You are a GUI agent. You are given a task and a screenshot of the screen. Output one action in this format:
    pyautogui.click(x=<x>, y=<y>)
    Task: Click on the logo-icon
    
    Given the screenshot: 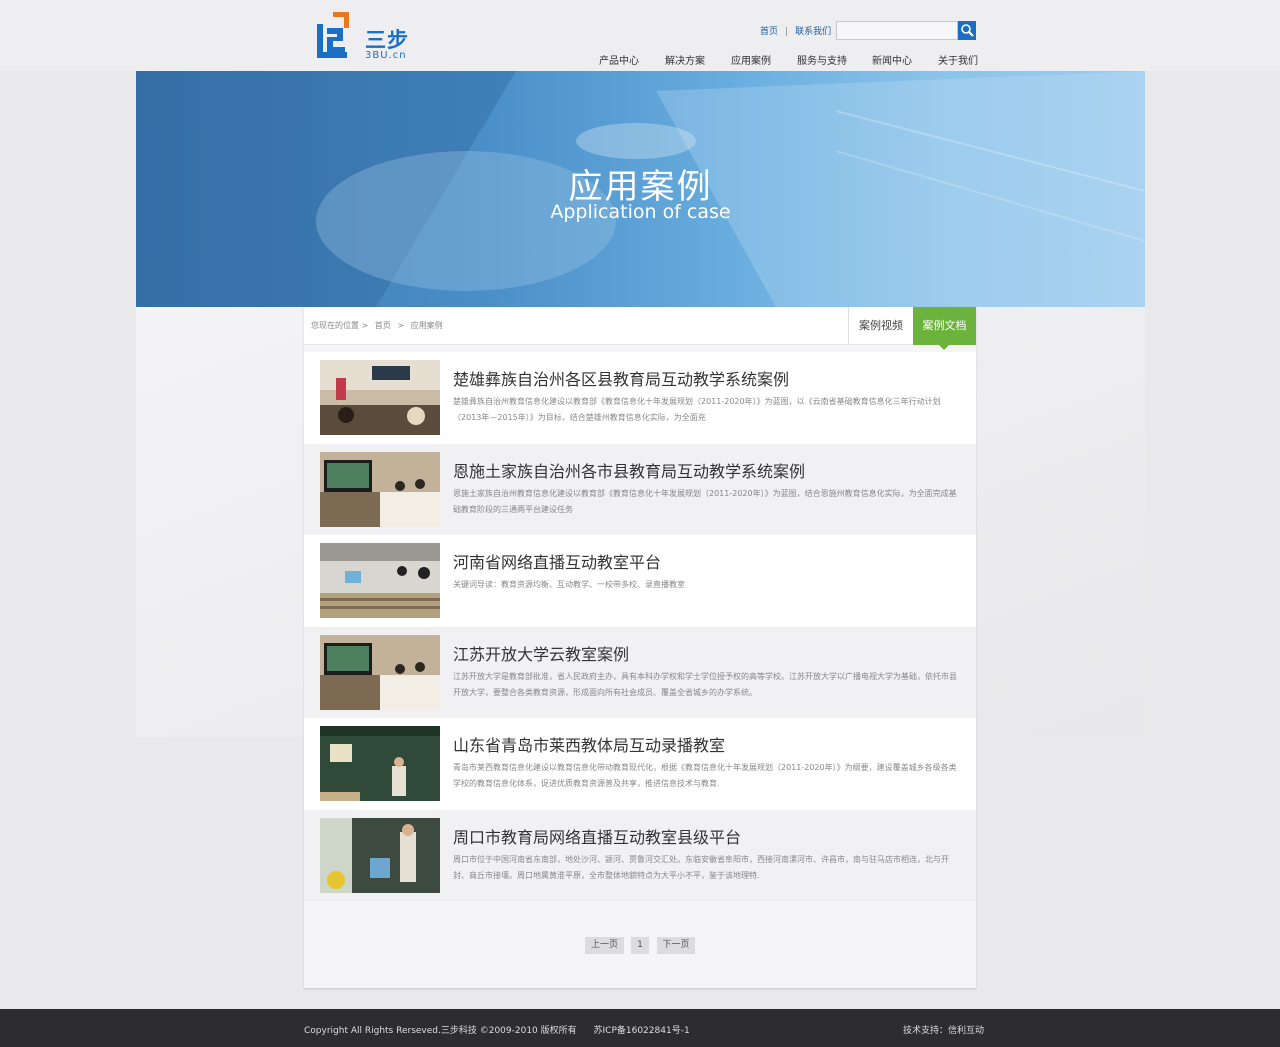 What is the action you would take?
    pyautogui.click(x=333, y=35)
    